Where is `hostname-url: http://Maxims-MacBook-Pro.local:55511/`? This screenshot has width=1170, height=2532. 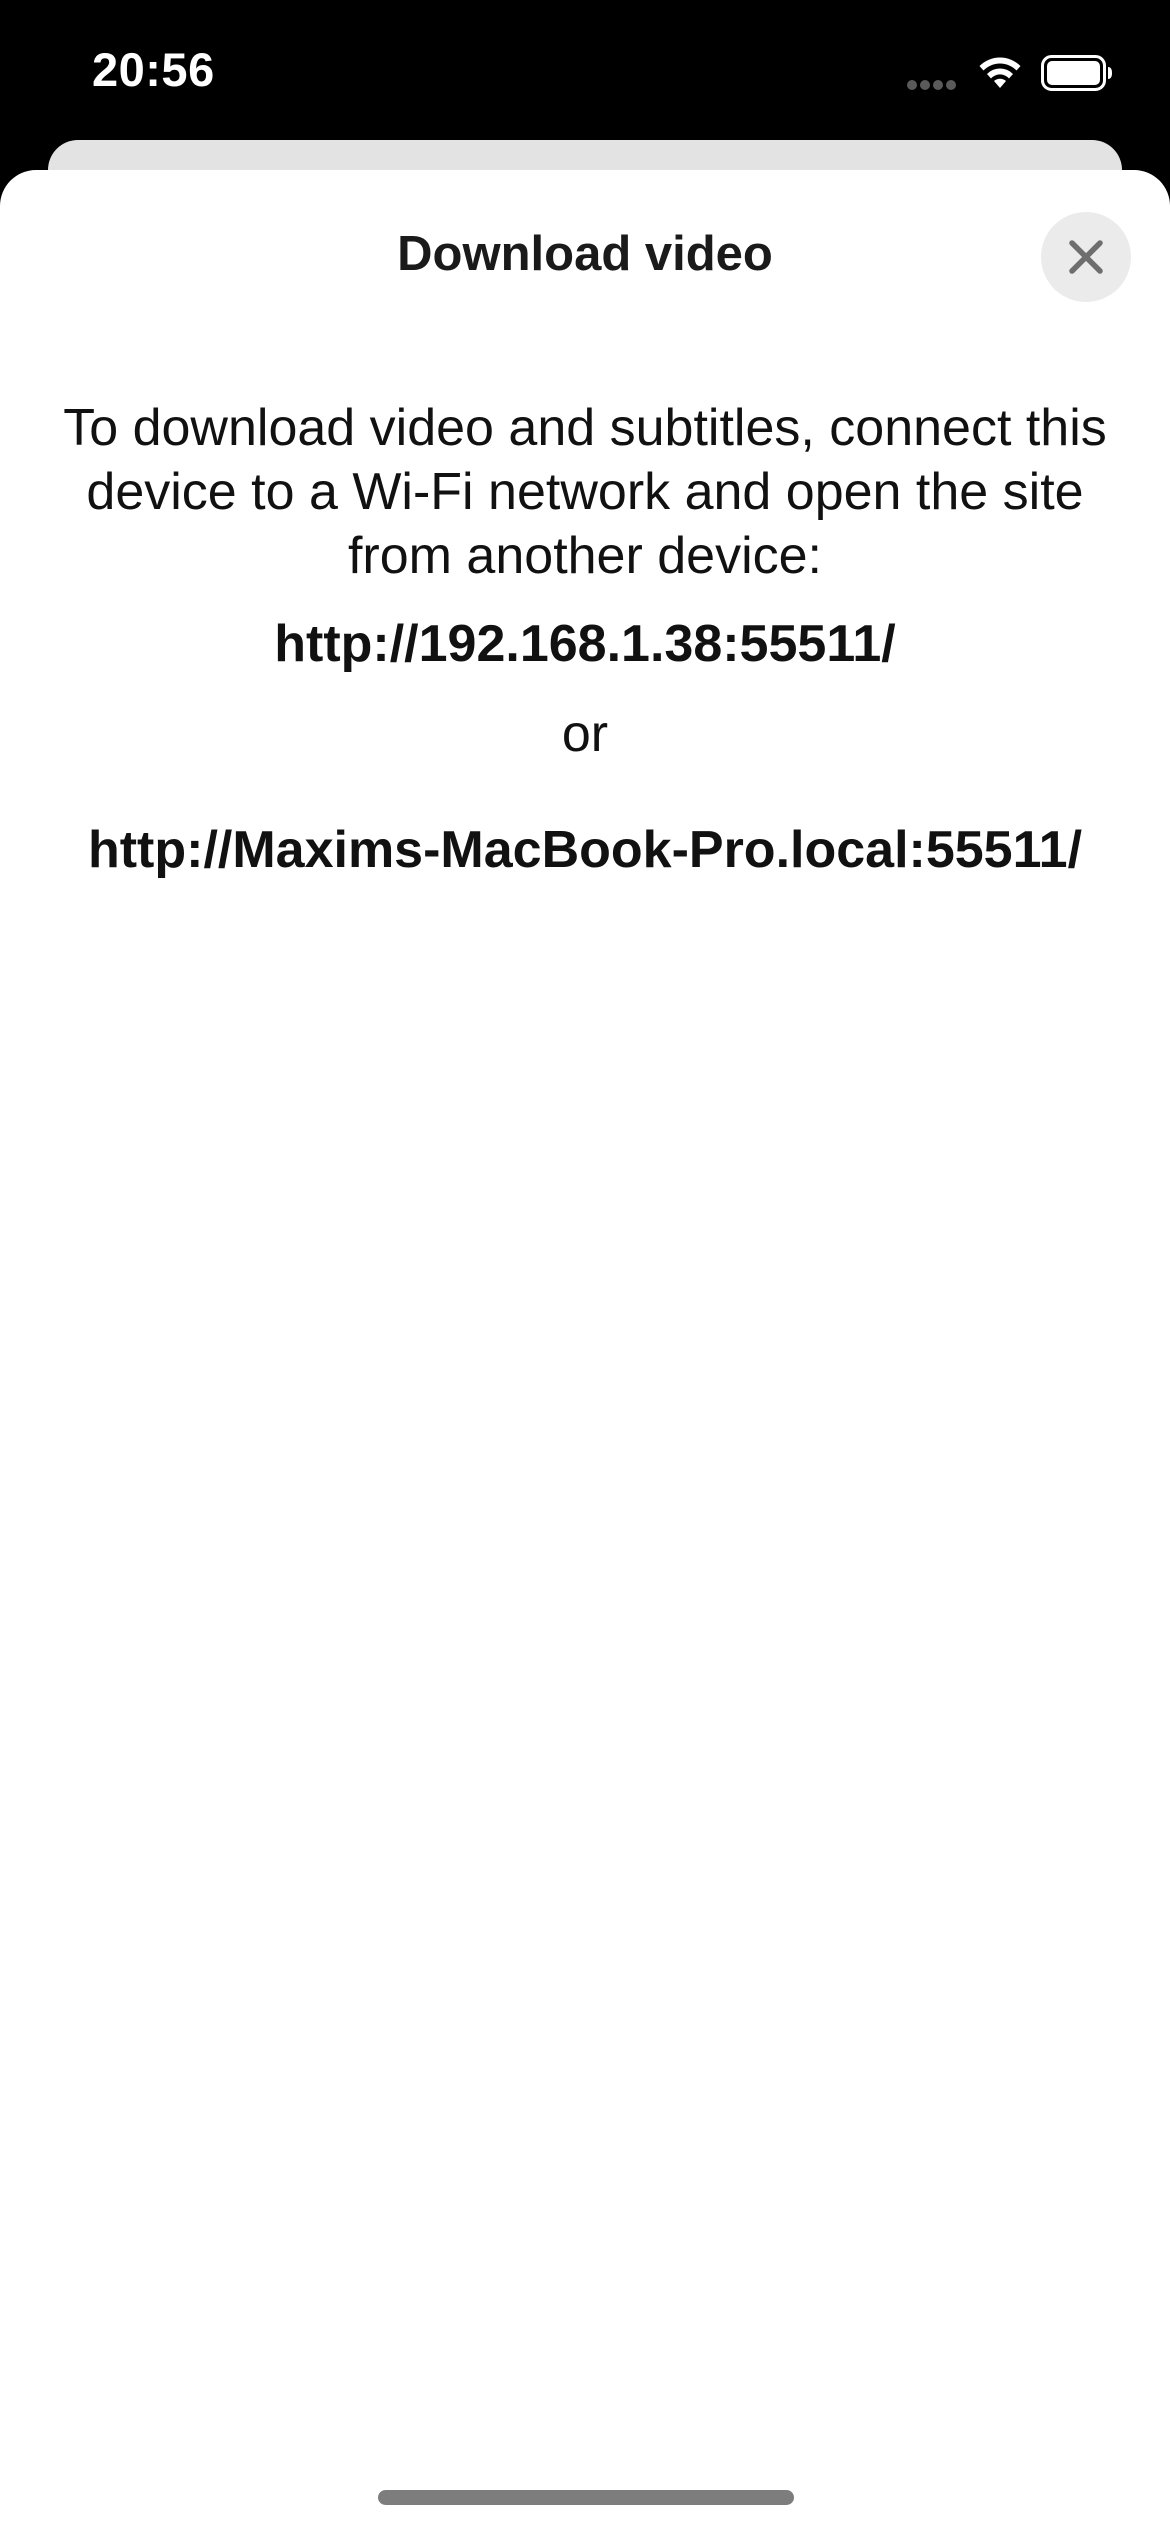
hostname-url: http://Maxims-MacBook-Pro.local:55511/ is located at coordinates (585, 850).